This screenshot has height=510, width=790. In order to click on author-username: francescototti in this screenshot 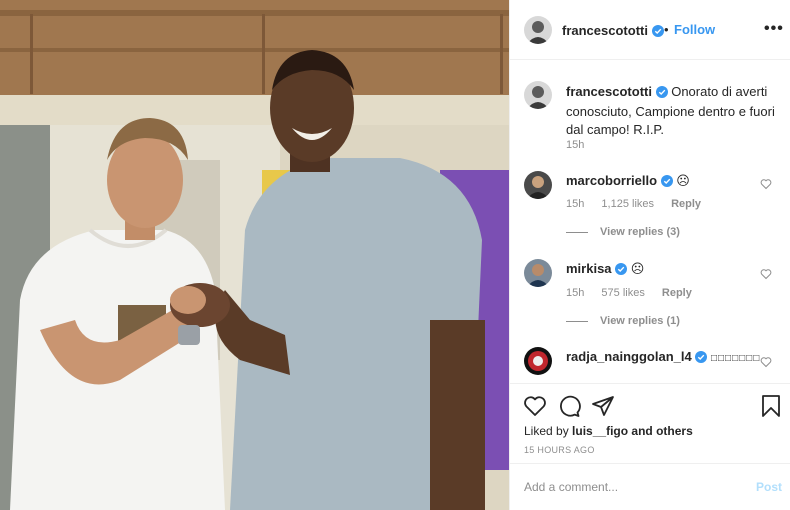, I will do `click(605, 30)`.